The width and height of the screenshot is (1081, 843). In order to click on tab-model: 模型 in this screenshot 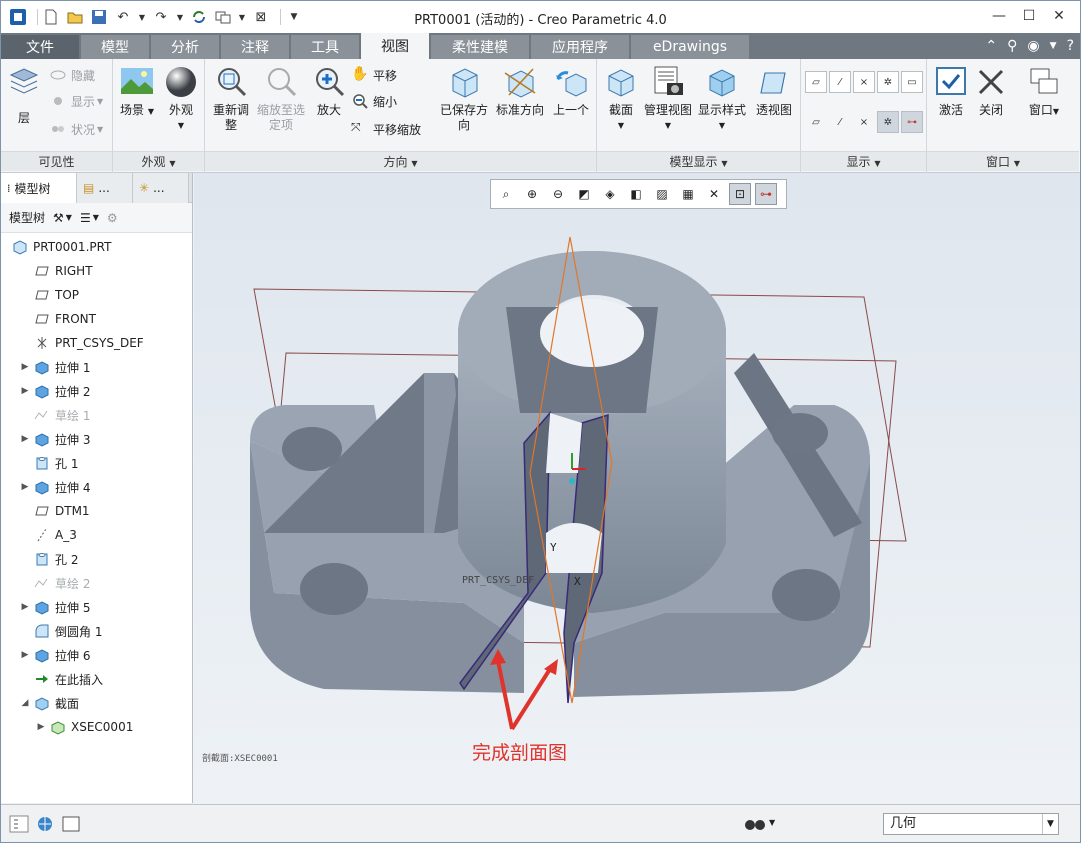, I will do `click(115, 47)`.